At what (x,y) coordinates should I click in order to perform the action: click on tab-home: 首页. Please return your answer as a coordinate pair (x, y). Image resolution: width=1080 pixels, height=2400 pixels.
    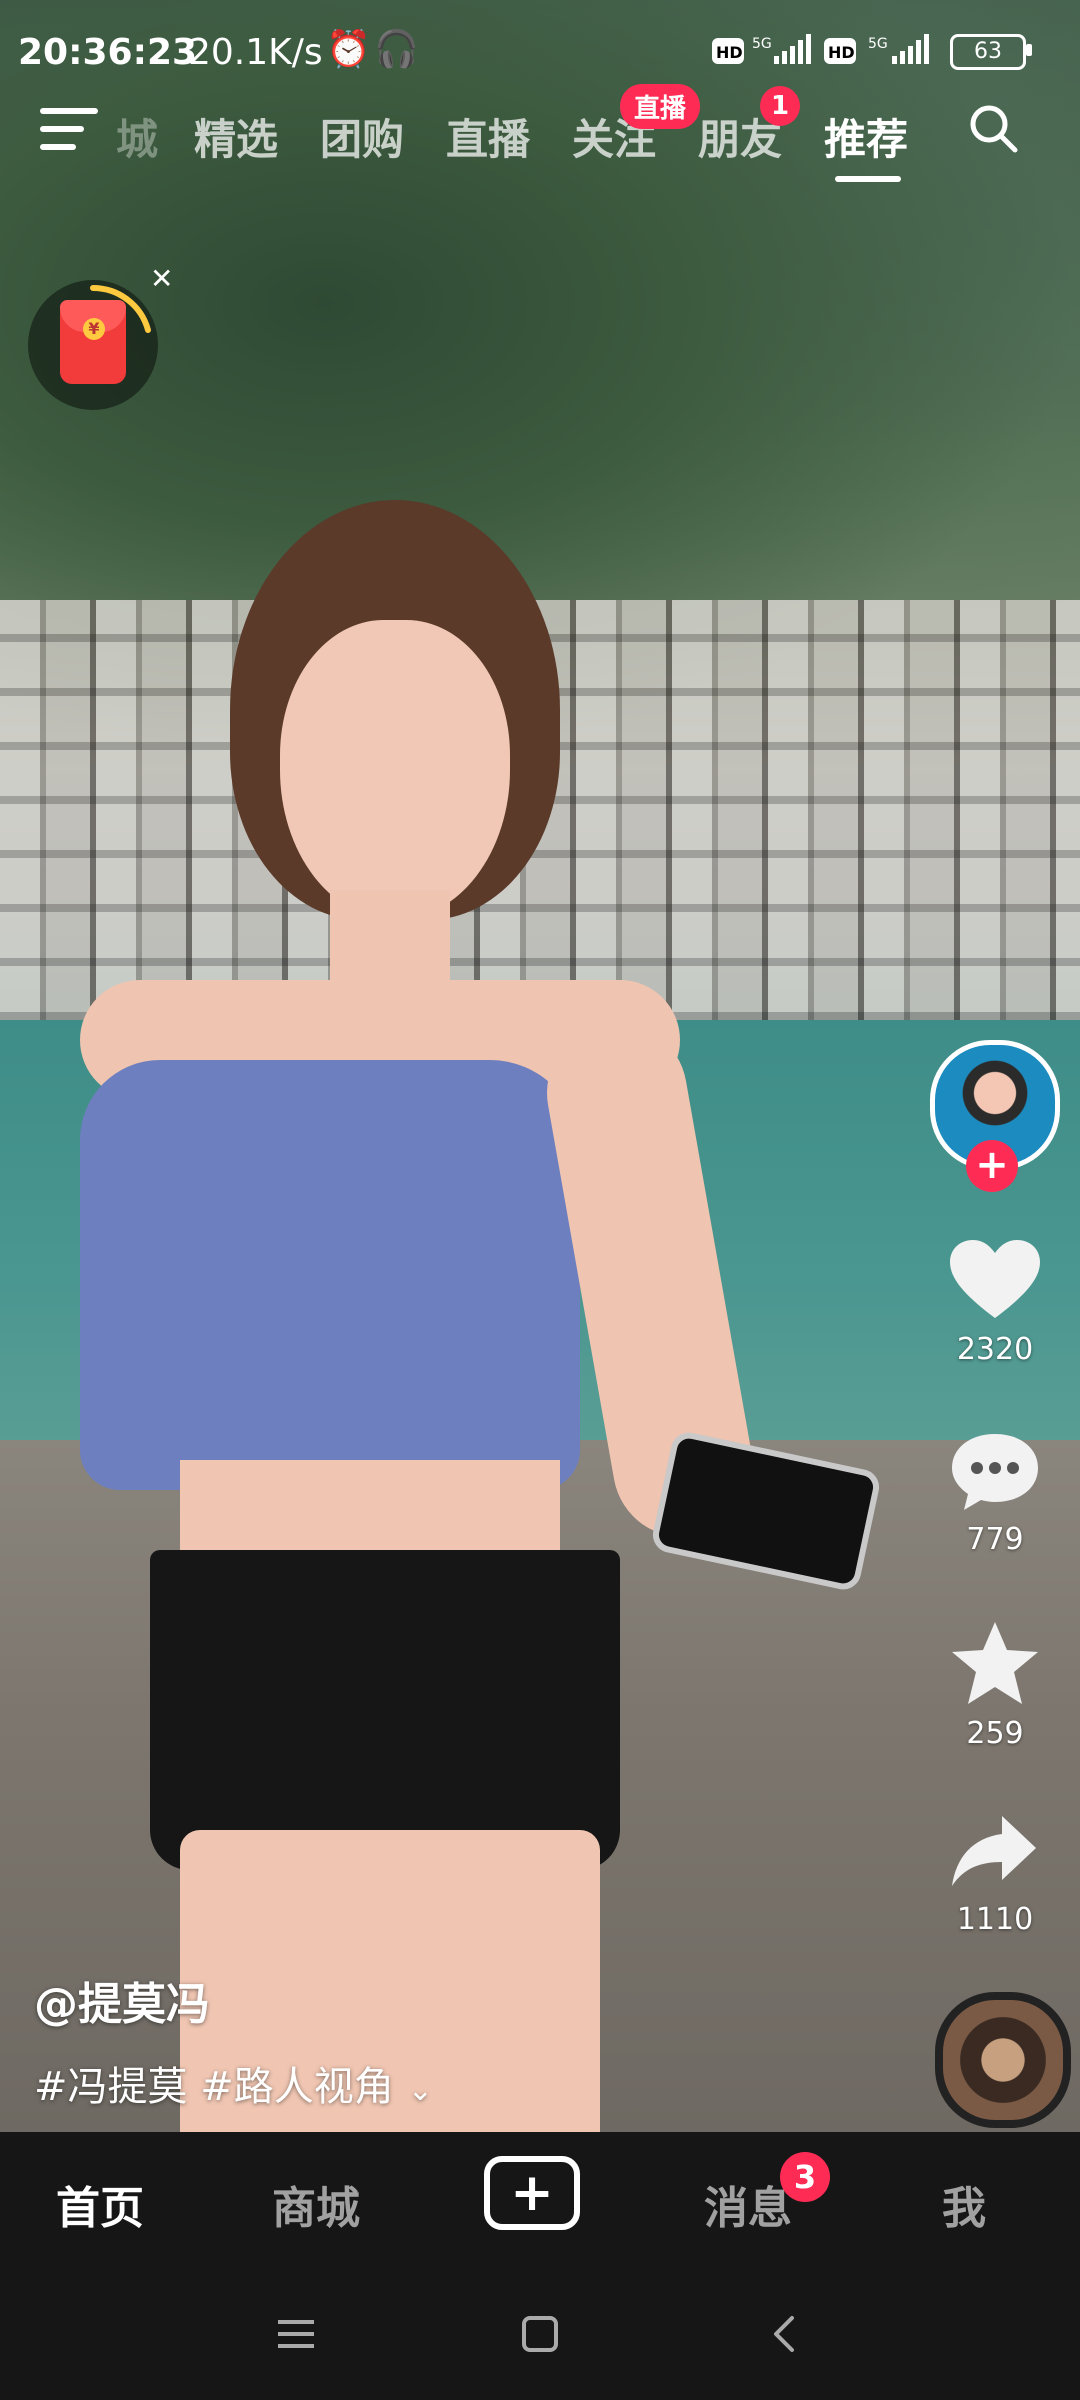
    Looking at the image, I should click on (100, 2204).